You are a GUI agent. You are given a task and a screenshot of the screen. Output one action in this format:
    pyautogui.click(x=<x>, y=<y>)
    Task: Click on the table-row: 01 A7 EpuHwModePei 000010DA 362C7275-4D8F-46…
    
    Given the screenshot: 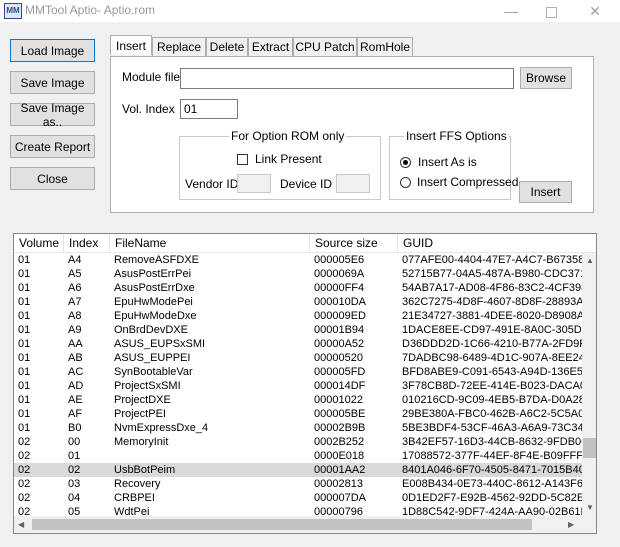 What is the action you would take?
    pyautogui.click(x=298, y=302)
    